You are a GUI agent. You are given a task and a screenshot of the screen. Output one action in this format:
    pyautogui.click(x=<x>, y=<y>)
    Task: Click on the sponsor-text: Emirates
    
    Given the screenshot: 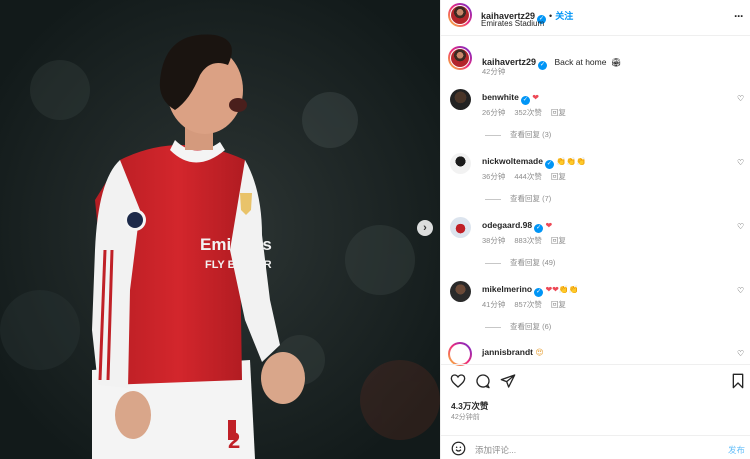 What is the action you would take?
    pyautogui.click(x=236, y=244)
    